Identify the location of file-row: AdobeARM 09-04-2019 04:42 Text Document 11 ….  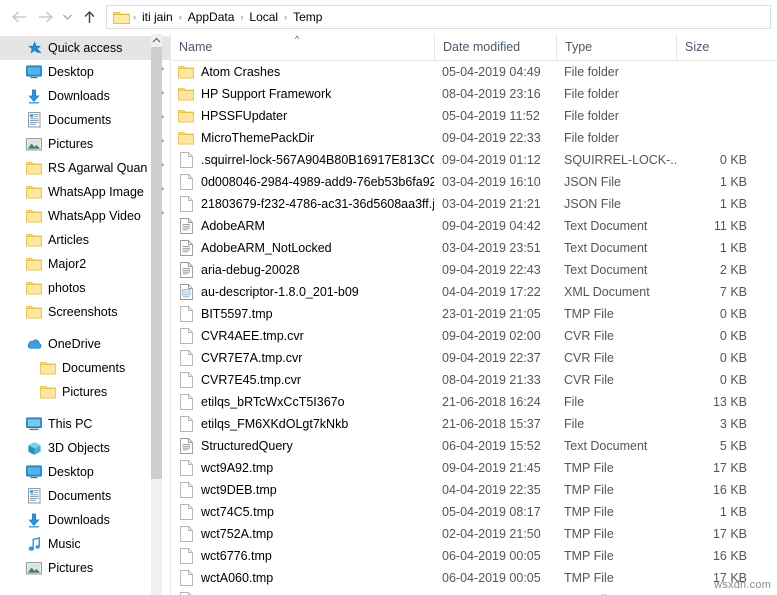
(474, 226).